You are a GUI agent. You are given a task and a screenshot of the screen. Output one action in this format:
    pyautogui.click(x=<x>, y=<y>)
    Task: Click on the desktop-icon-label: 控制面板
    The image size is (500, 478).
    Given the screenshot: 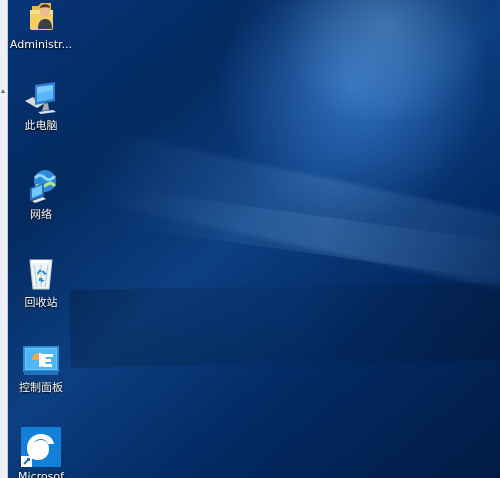 What is the action you would take?
    pyautogui.click(x=41, y=387)
    